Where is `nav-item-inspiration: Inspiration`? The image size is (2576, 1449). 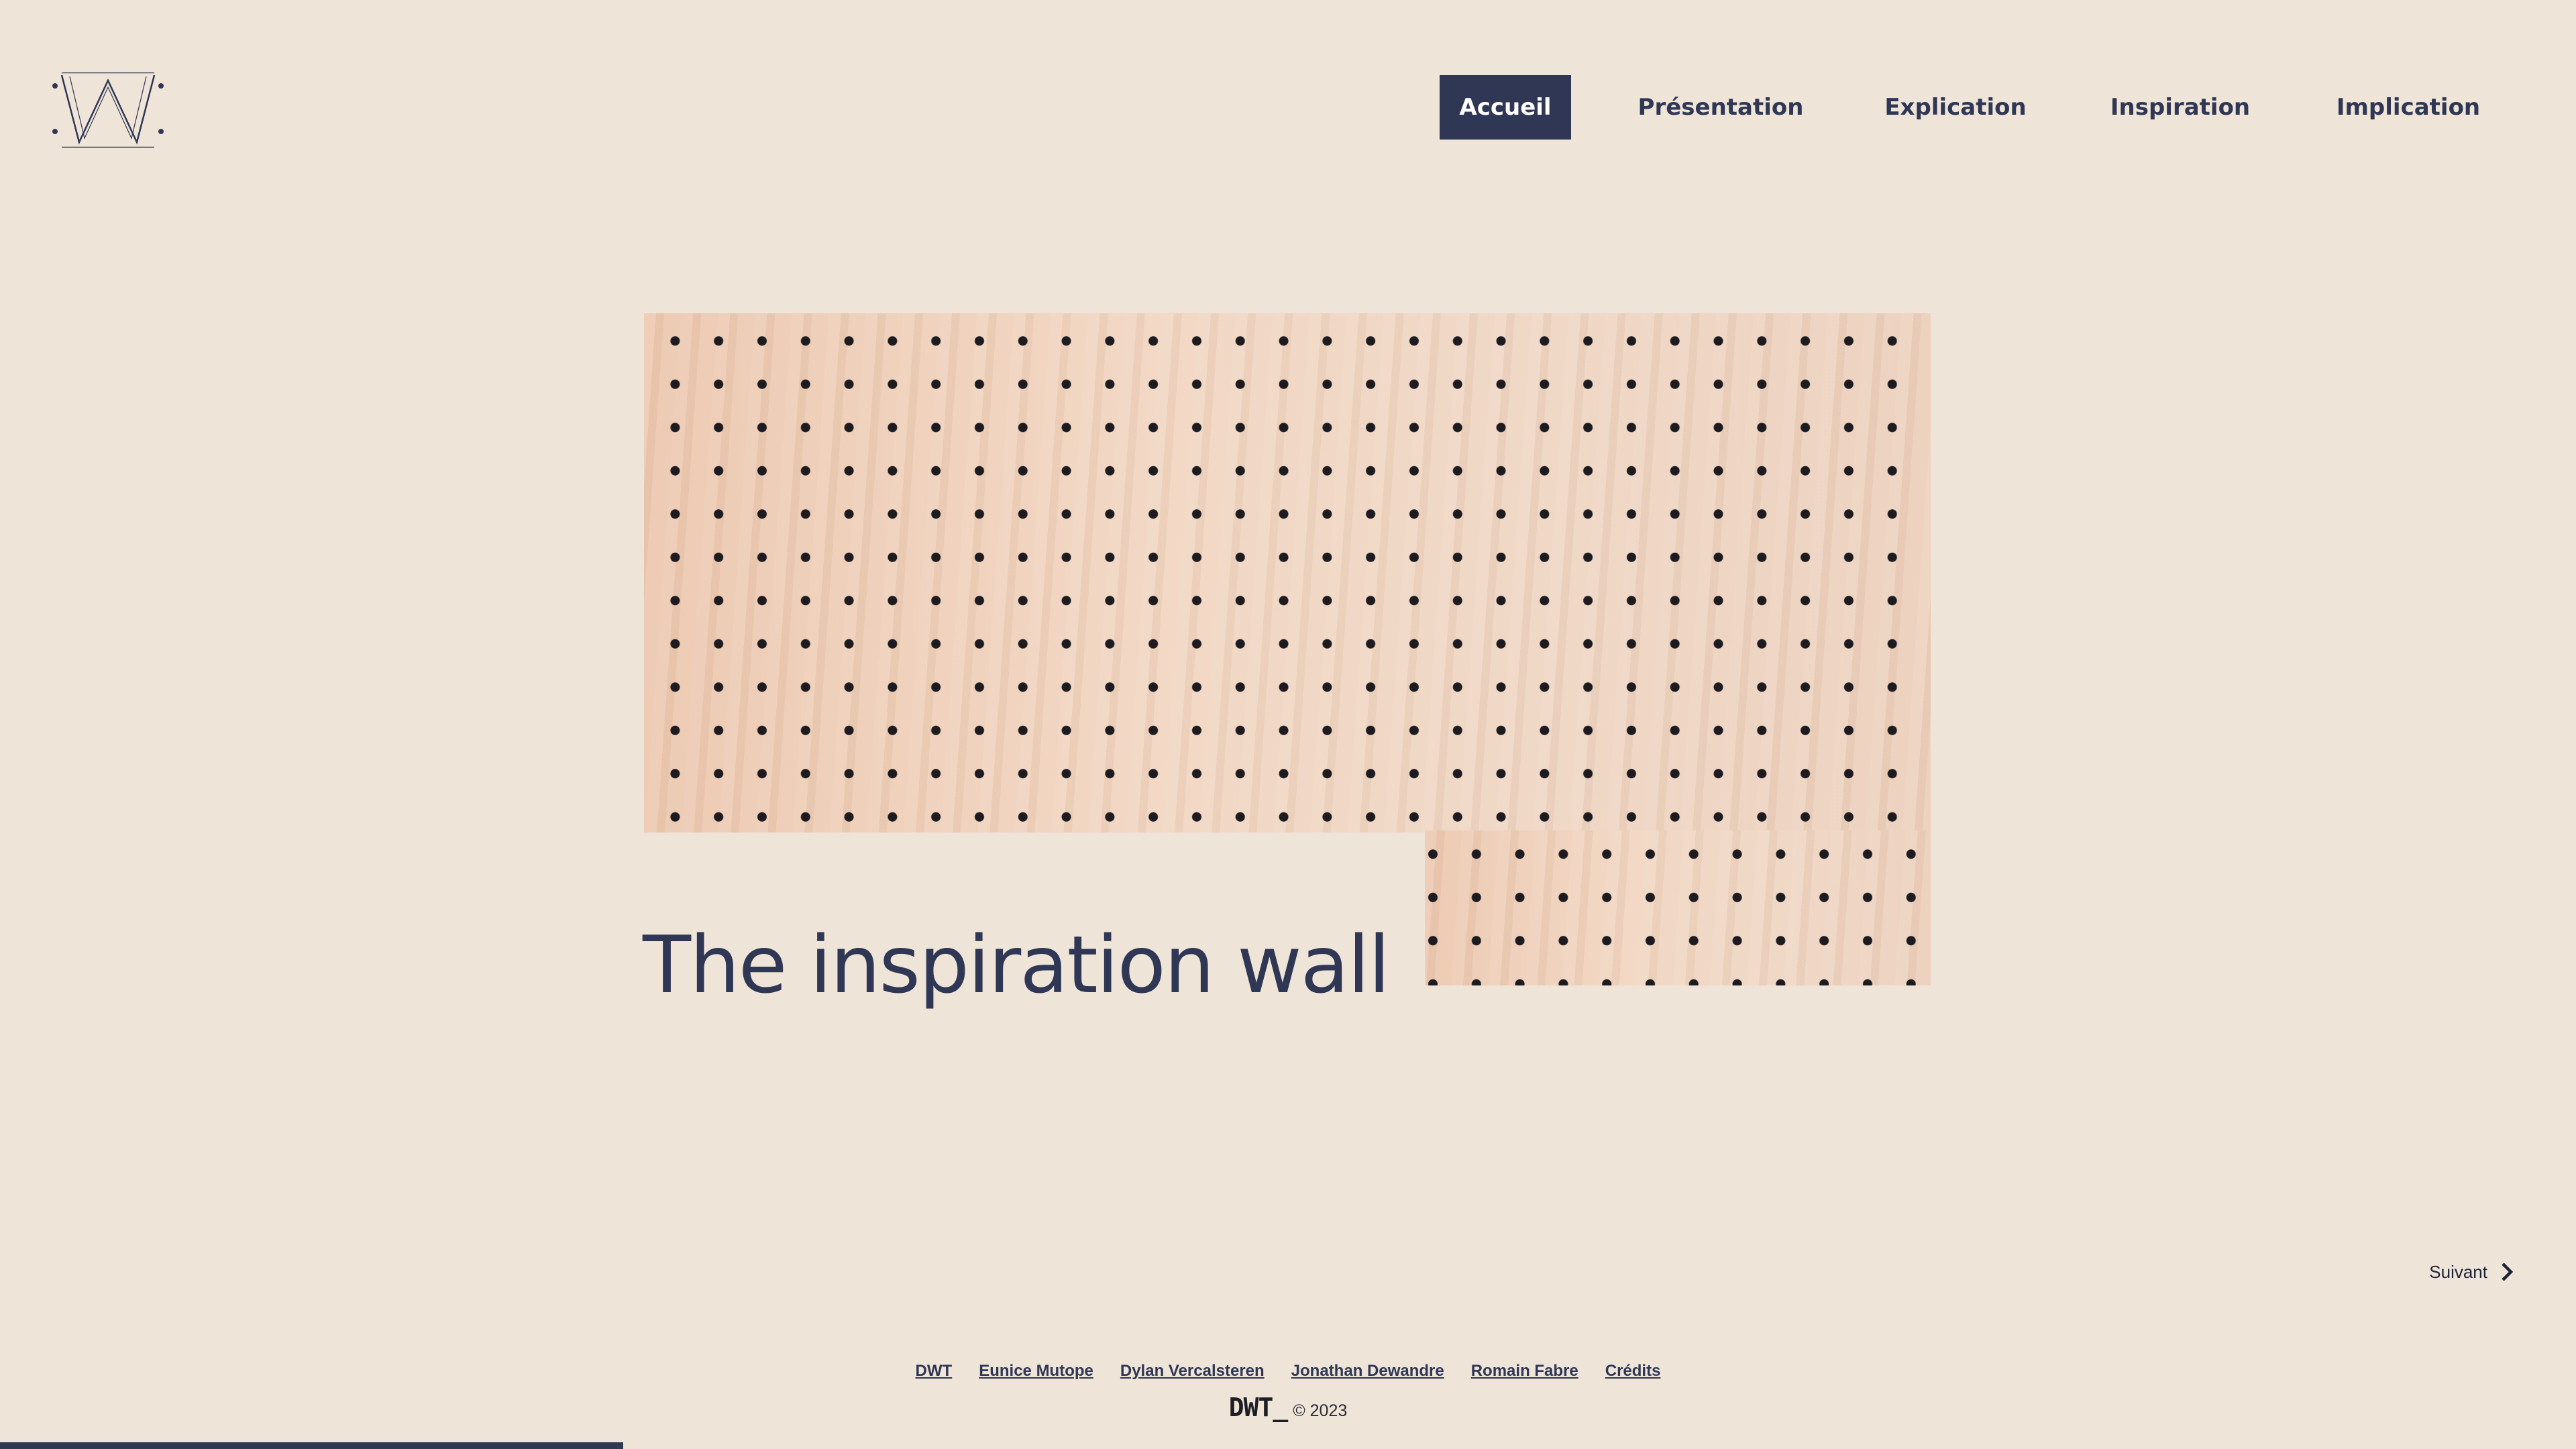
nav-item-inspiration: Inspiration is located at coordinates (2180, 107).